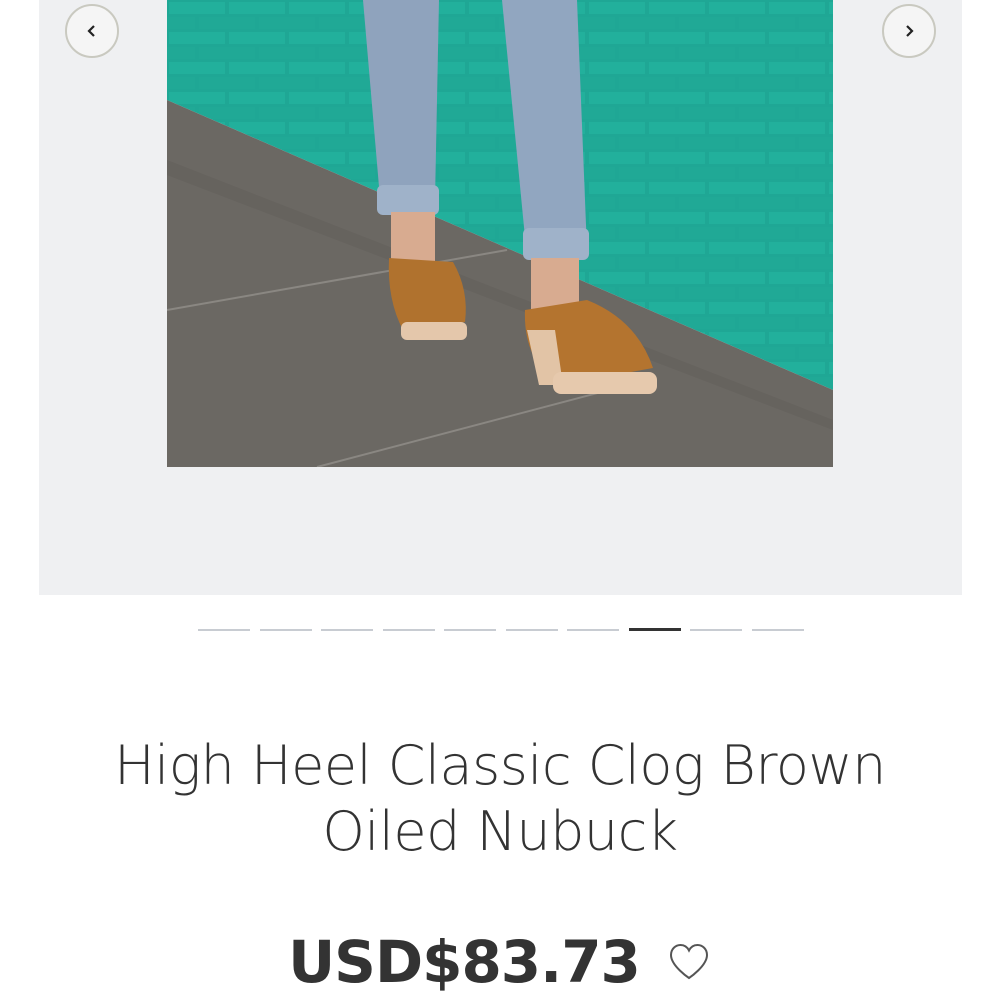 The height and width of the screenshot is (1000, 1000). I want to click on product-price: USD$83.73, so click(464, 962).